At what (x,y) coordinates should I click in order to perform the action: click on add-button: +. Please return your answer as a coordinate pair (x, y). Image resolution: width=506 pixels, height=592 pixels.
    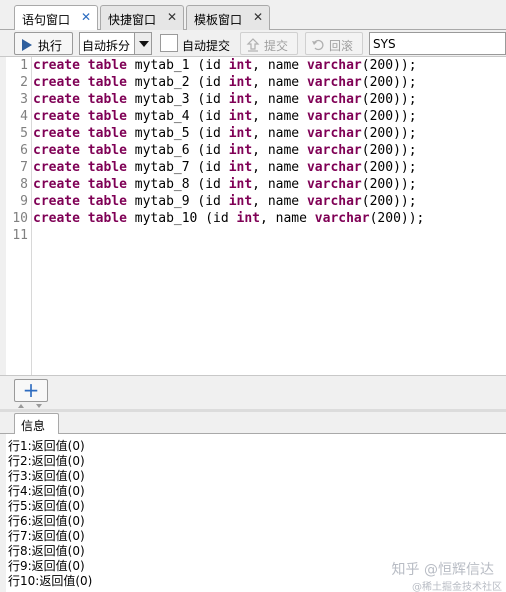
    Looking at the image, I should click on (31, 390).